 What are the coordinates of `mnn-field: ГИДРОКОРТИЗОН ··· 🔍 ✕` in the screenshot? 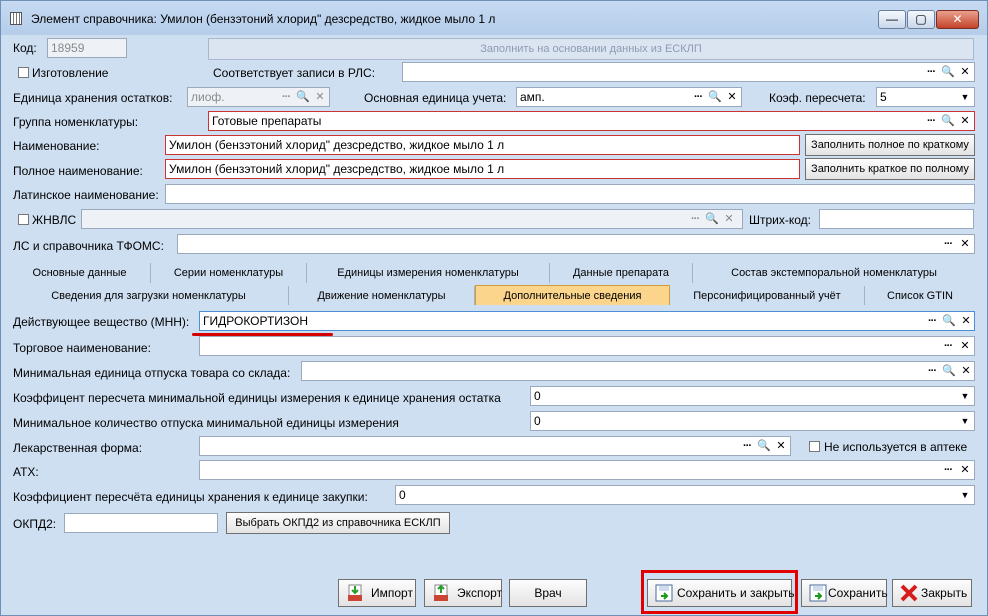 It's located at (587, 321).